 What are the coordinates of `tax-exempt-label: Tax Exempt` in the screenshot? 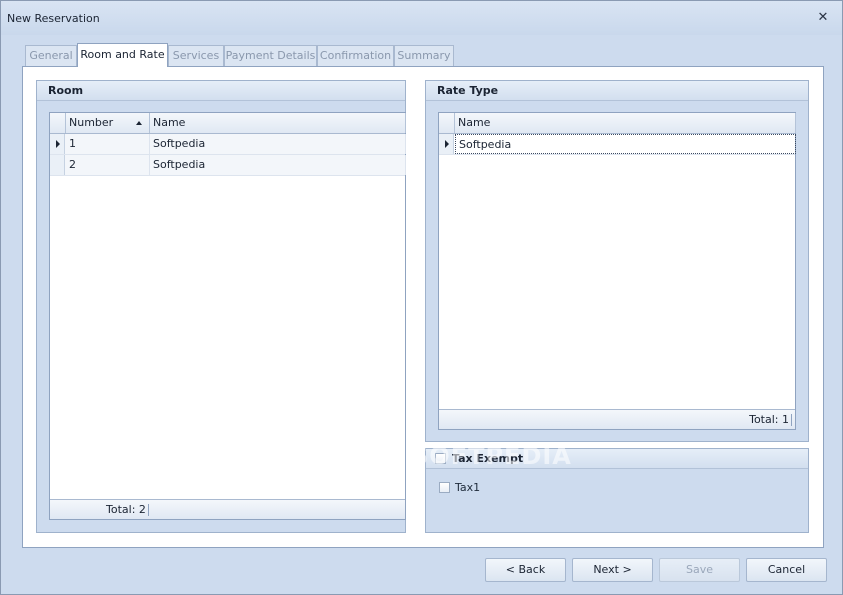 It's located at (487, 458).